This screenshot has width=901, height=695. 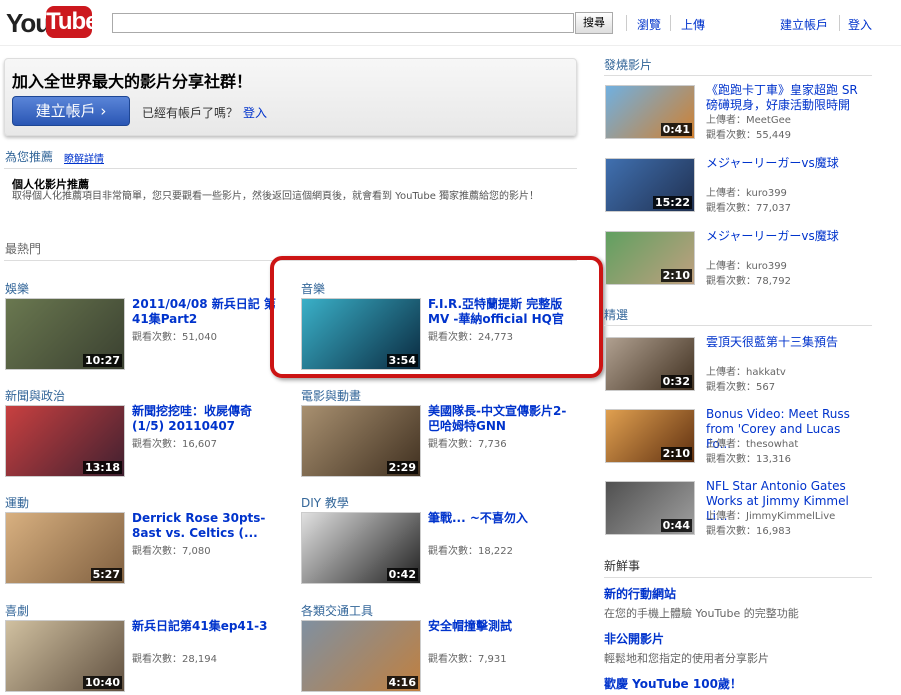 I want to click on view-count: 觀看次數：567, so click(x=741, y=387).